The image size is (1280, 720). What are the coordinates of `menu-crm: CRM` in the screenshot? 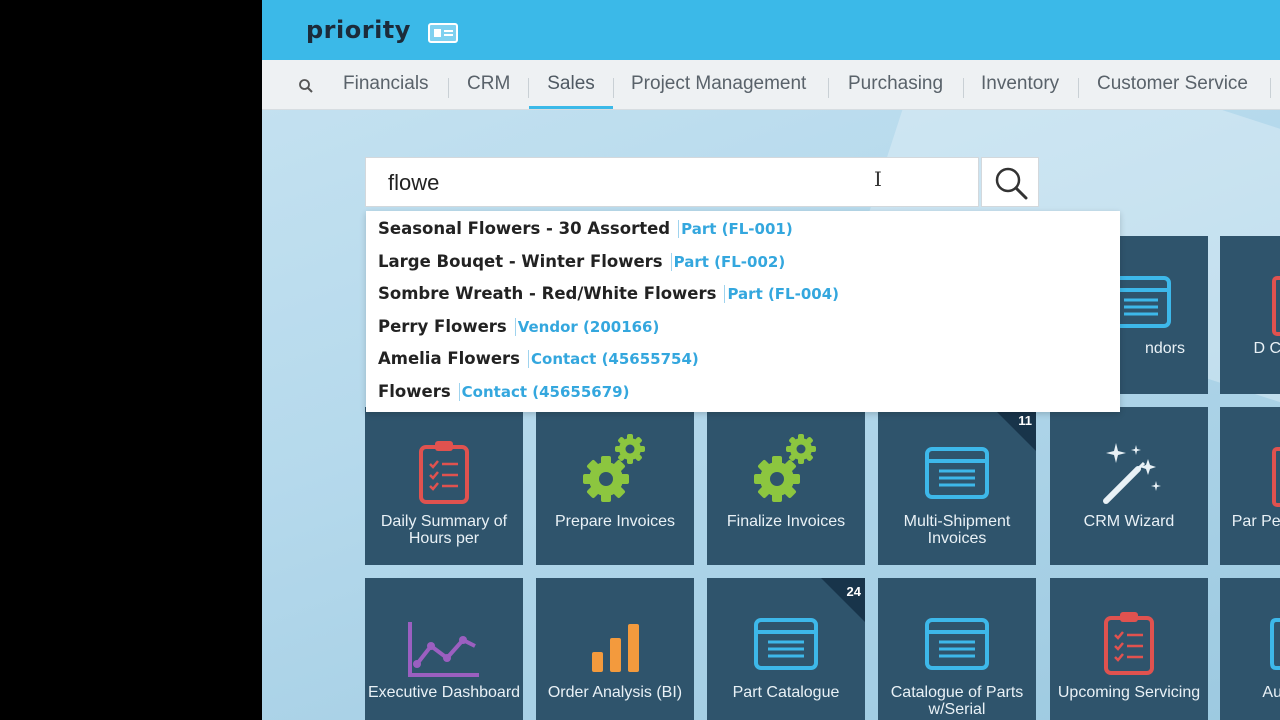 It's located at (488, 91).